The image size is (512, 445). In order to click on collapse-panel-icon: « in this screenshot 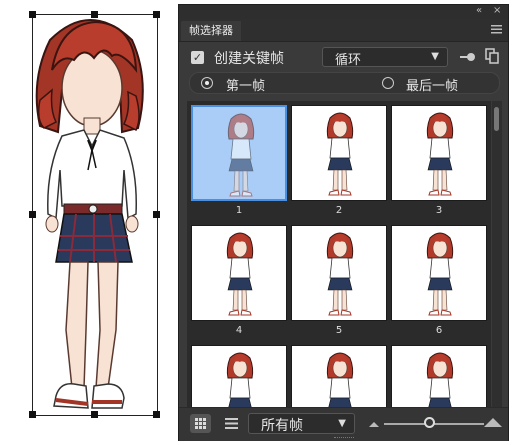, I will do `click(479, 10)`.